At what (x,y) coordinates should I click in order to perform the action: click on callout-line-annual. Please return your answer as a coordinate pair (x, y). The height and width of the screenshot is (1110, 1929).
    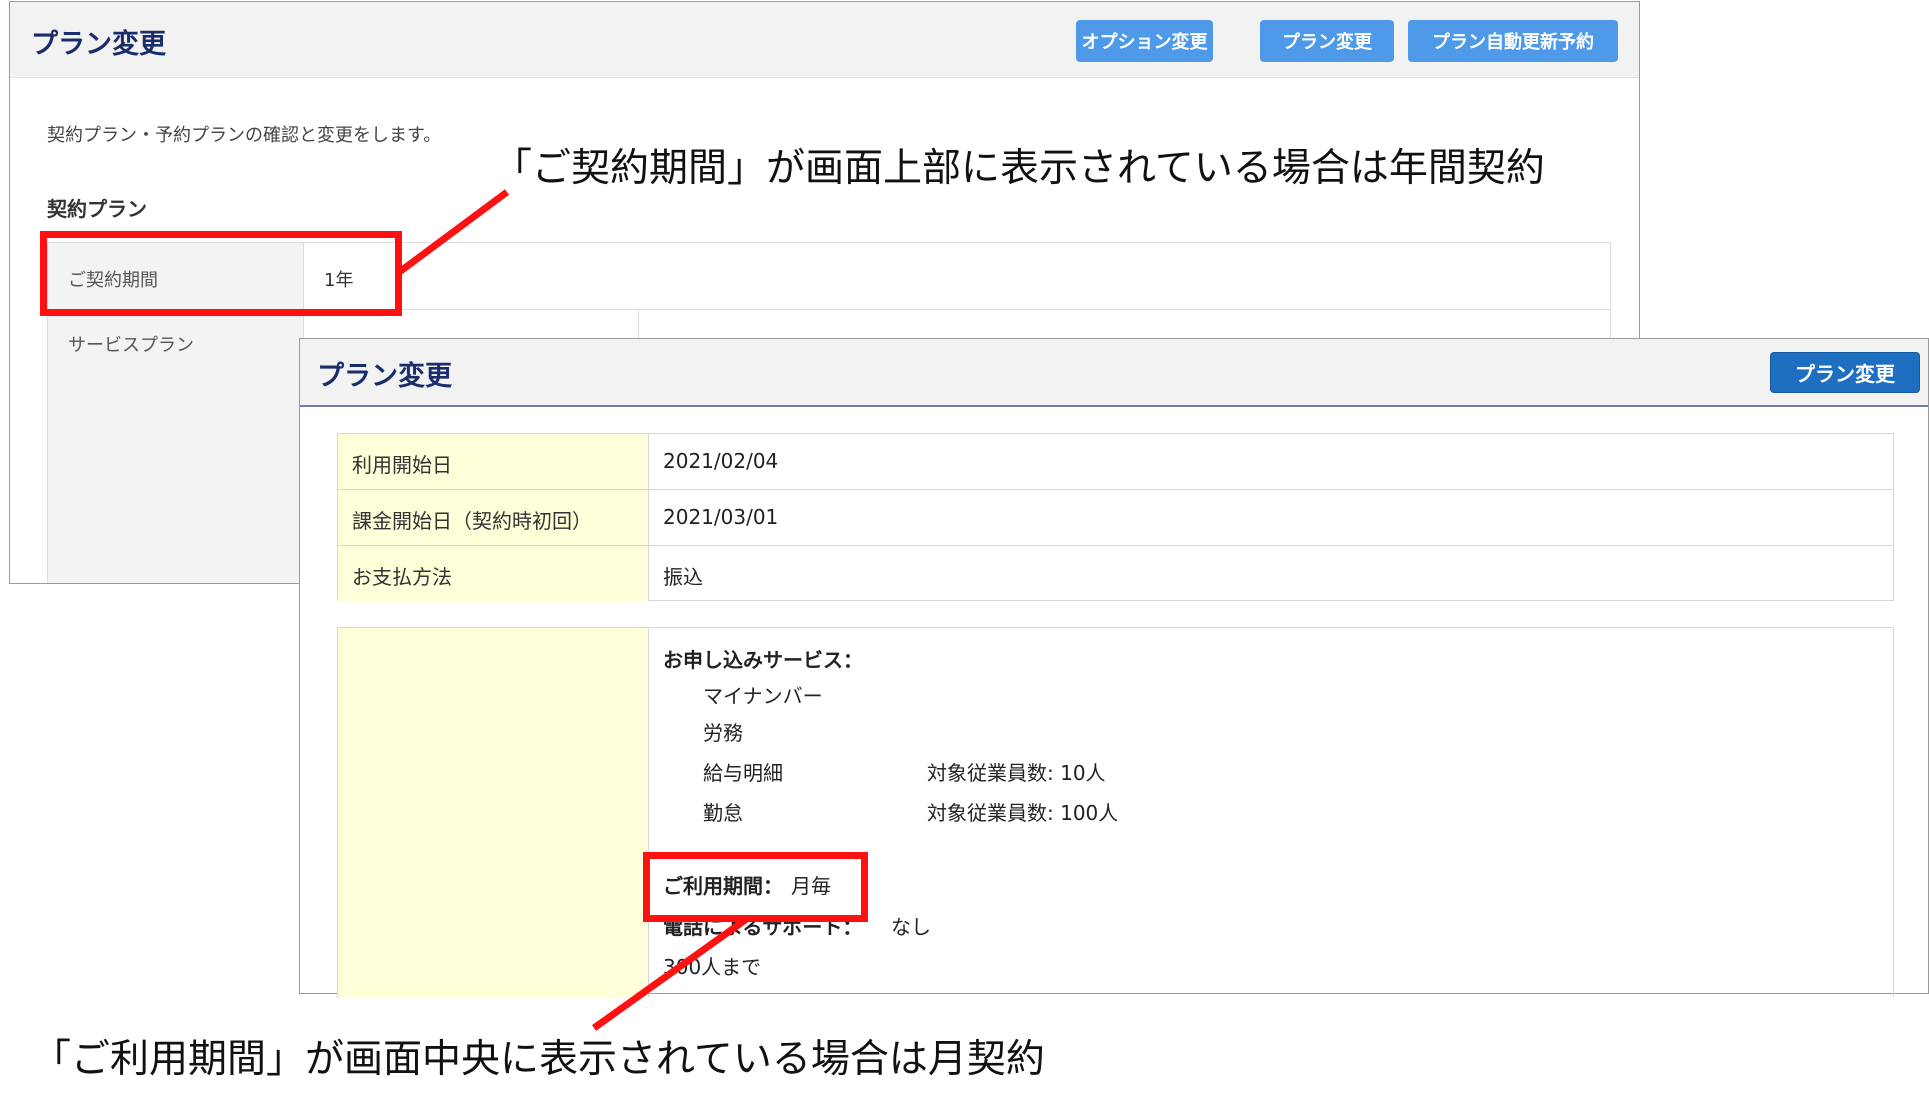
    Looking at the image, I should click on (452, 232).